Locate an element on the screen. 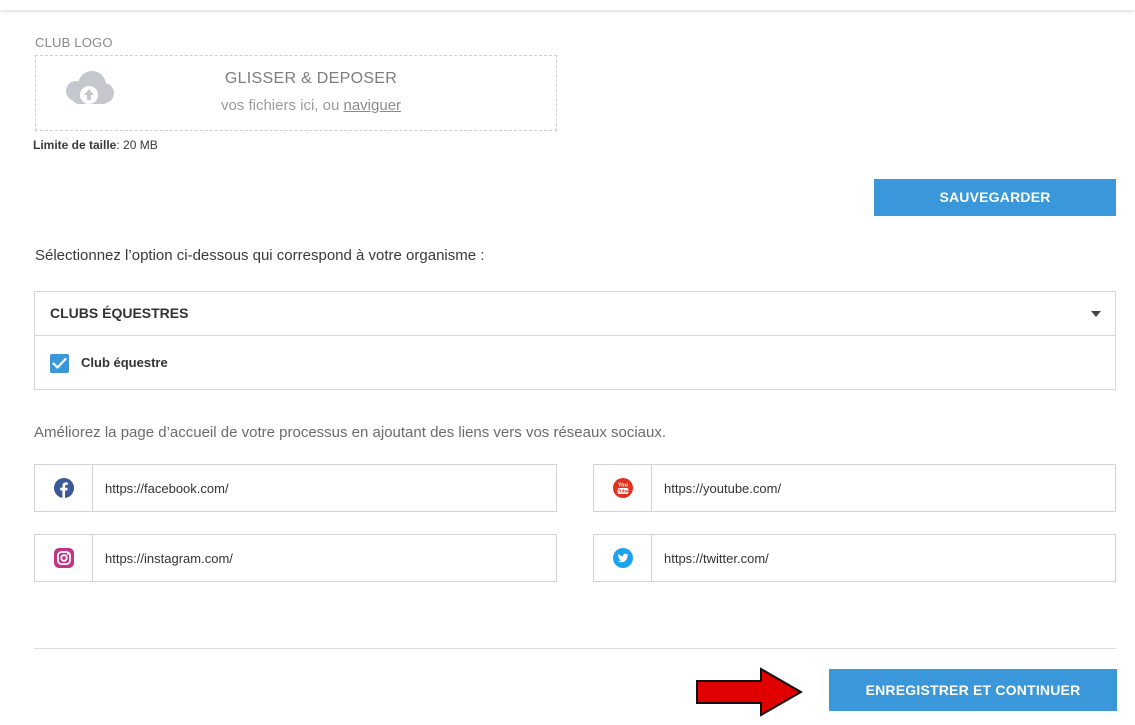 This screenshot has width=1135, height=725. youtube-icon: You Tube is located at coordinates (623, 488).